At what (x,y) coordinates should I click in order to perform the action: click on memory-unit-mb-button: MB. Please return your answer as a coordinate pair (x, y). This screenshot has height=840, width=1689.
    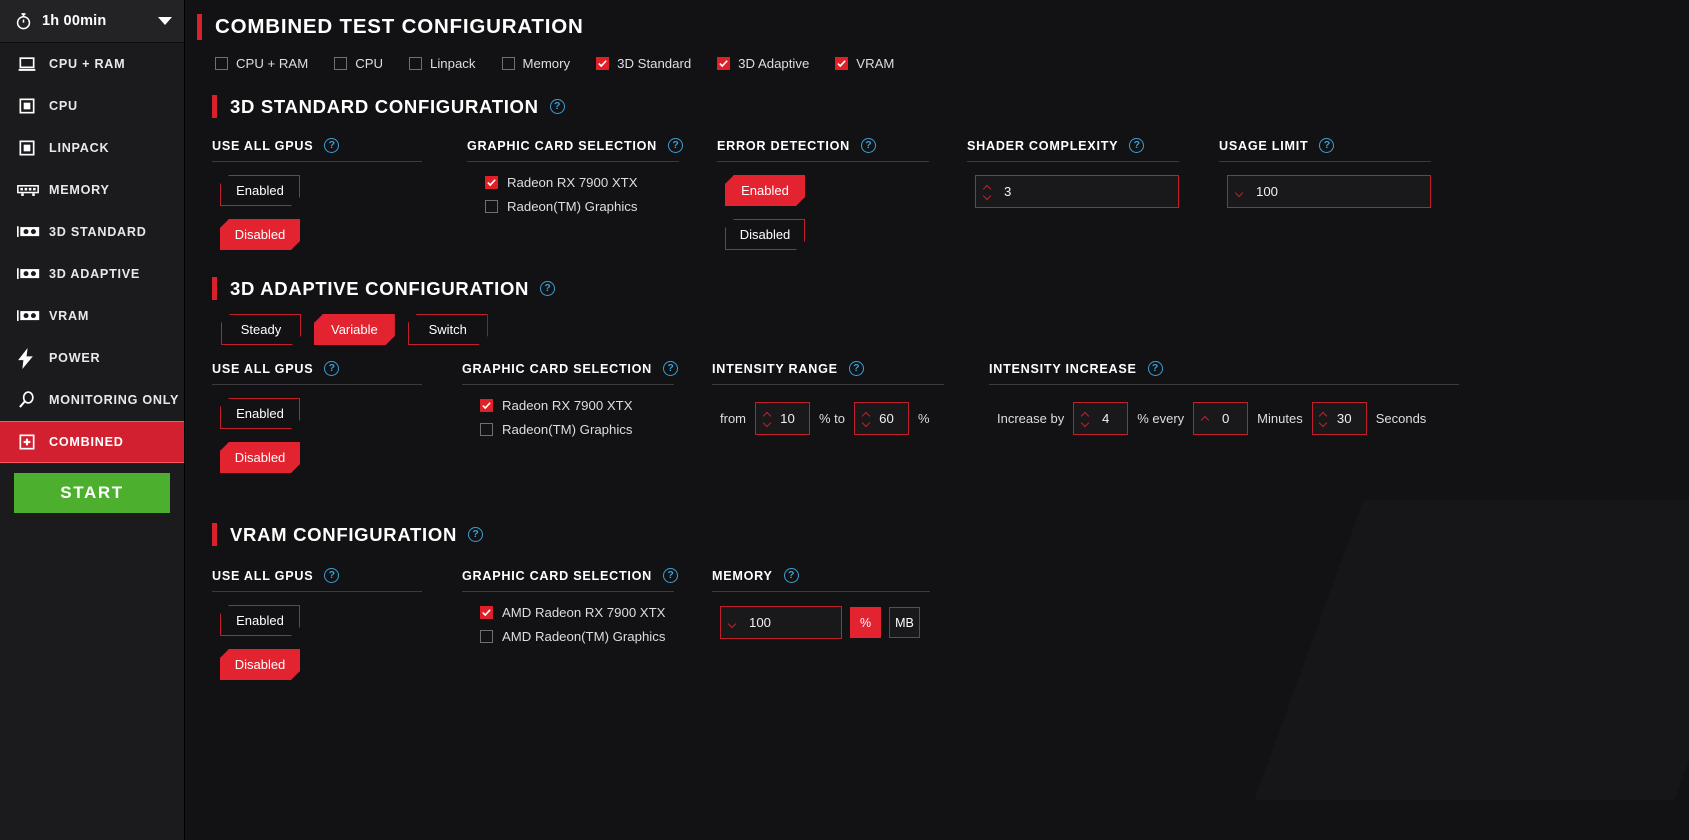
    Looking at the image, I should click on (904, 622).